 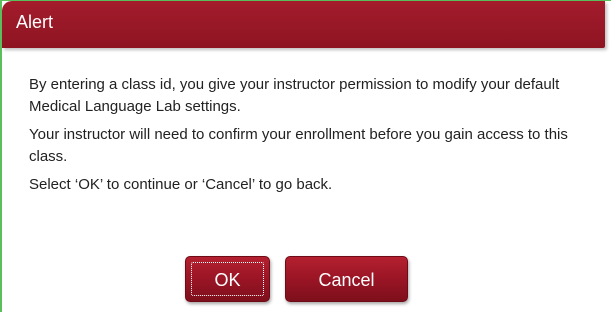 I want to click on dialog-title: Alert, so click(x=35, y=22).